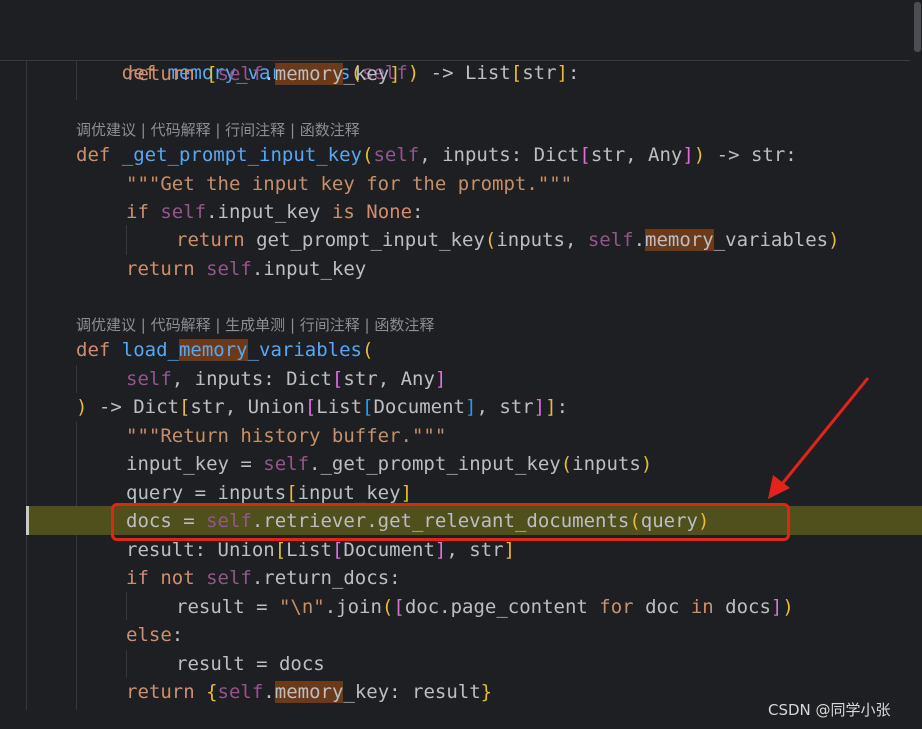 Image resolution: width=922 pixels, height=729 pixels. What do you see at coordinates (829, 710) in the screenshot?
I see `watermark: CSDN @同学小张` at bounding box center [829, 710].